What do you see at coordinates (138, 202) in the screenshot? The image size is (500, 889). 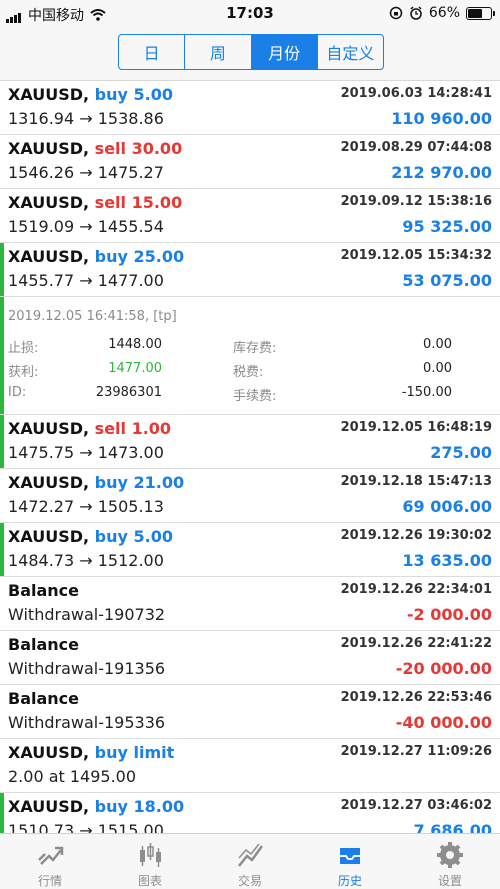 I see `deal-side: sell 15.00` at bounding box center [138, 202].